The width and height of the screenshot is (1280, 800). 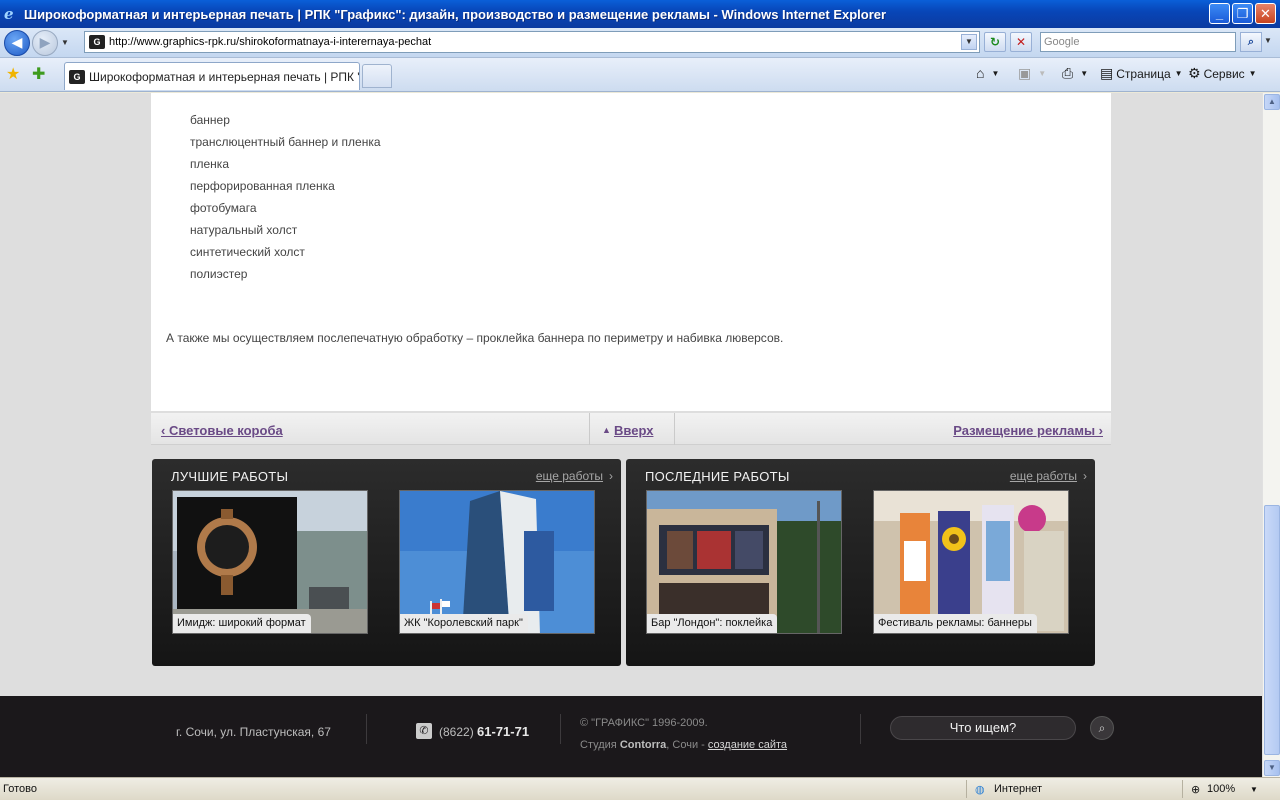 What do you see at coordinates (66, 42) in the screenshot?
I see `history-dropdown-icon: ▼` at bounding box center [66, 42].